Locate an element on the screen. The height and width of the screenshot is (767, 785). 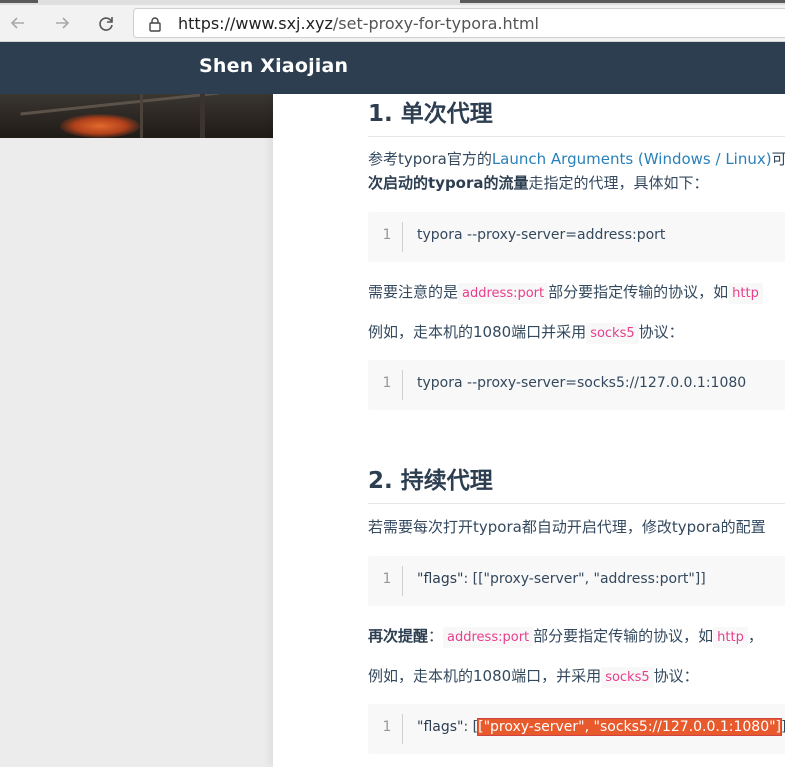
site-name-link: Shen Xiaojian is located at coordinates (273, 66).